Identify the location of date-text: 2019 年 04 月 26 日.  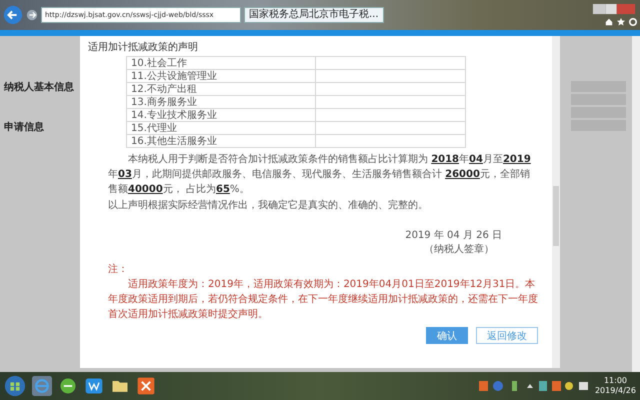
(453, 236).